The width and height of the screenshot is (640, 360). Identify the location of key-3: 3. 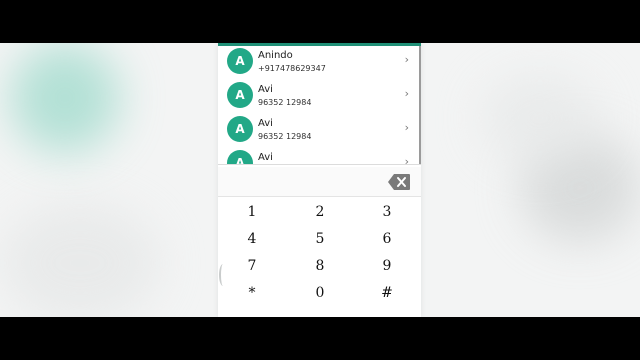
(387, 212).